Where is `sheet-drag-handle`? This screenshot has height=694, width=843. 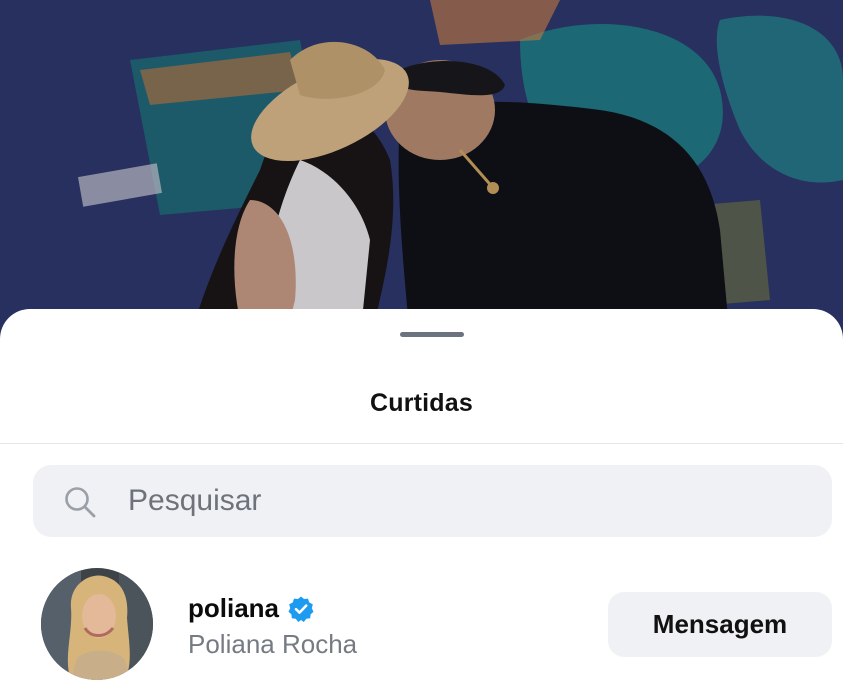
sheet-drag-handle is located at coordinates (432, 334).